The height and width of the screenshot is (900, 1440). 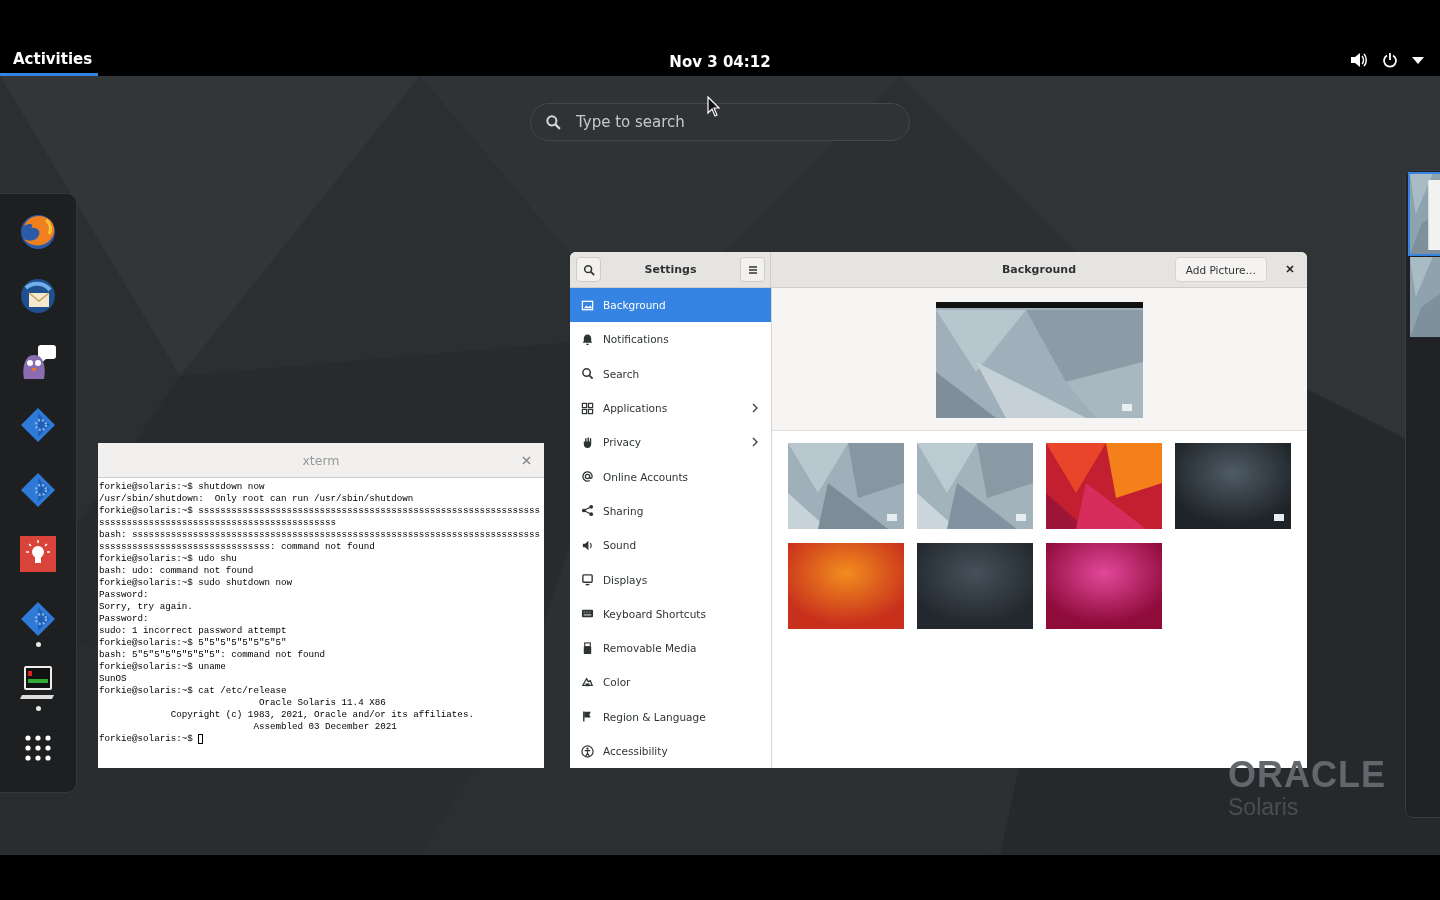 I want to click on volume-icon, so click(x=1359, y=60).